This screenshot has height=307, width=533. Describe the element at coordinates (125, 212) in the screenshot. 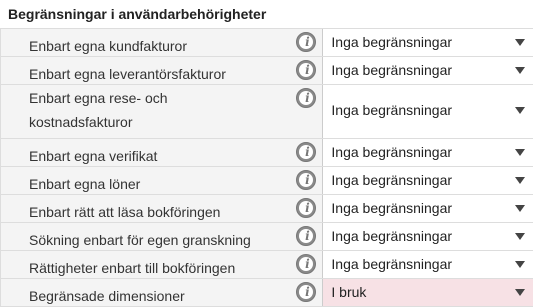

I see `restriction-label: Enbart rätt att läsa bokföringen` at that location.